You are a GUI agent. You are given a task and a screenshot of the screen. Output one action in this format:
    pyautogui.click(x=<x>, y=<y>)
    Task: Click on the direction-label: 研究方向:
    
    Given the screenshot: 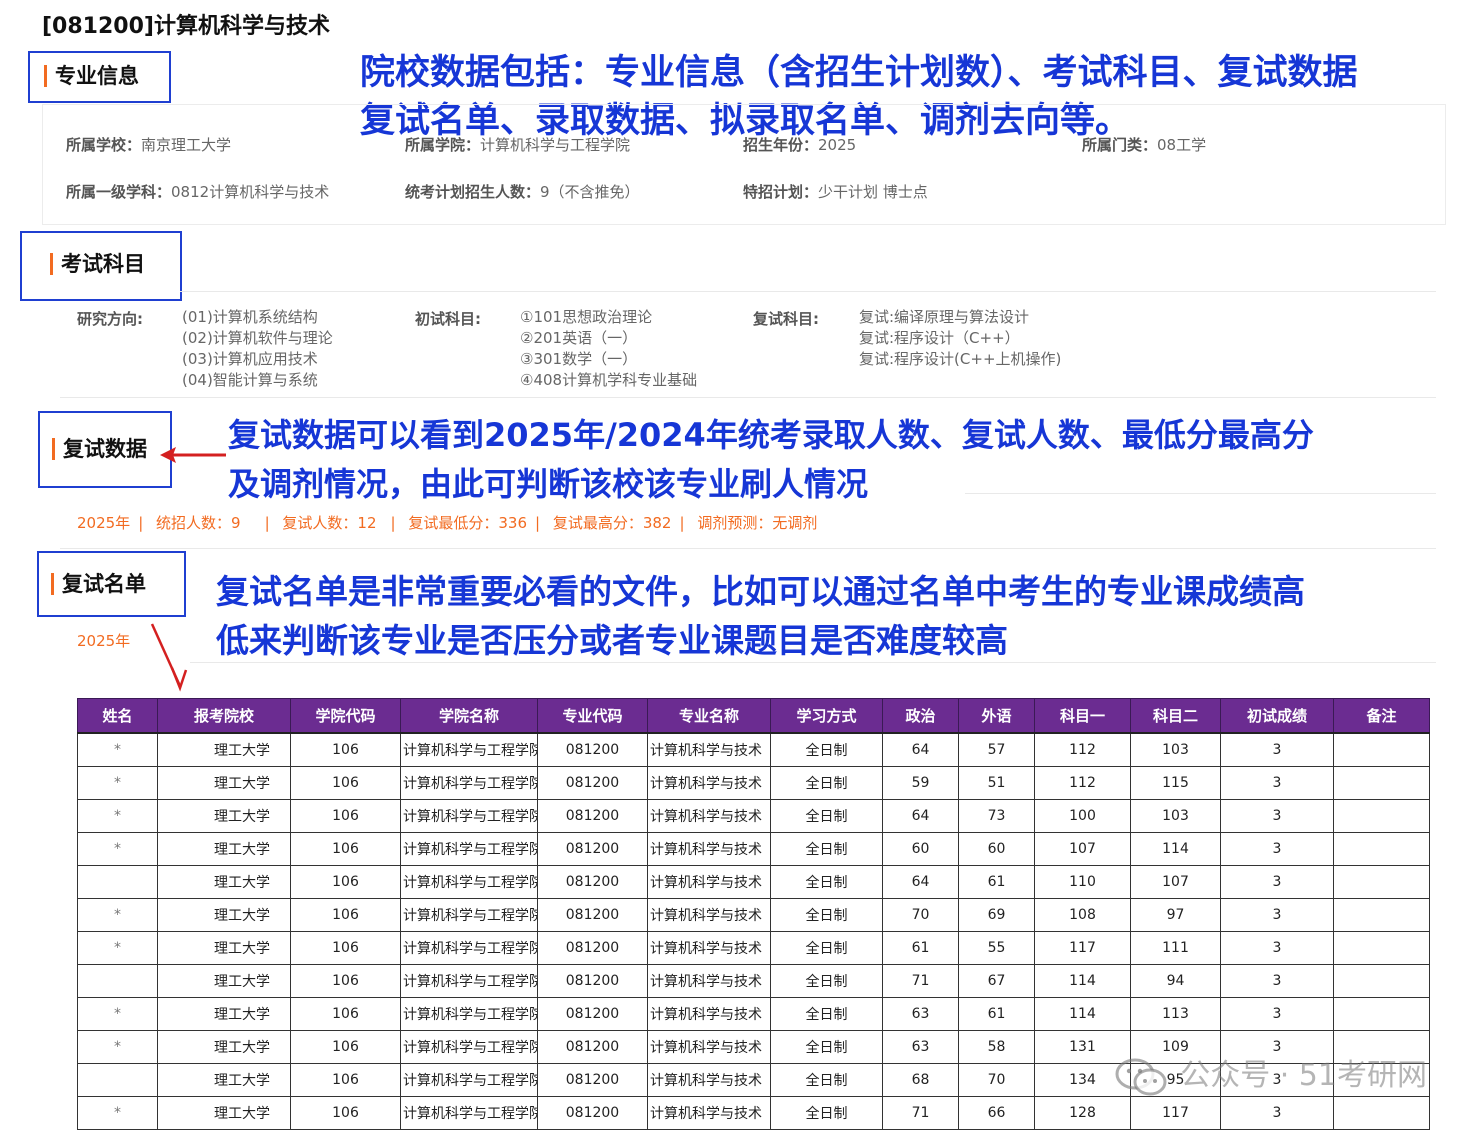 What is the action you would take?
    pyautogui.click(x=110, y=319)
    